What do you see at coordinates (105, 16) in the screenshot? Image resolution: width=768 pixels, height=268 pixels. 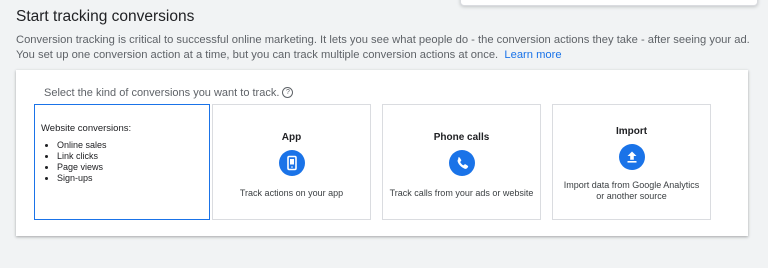 I see `page-title: Start tracking conversions` at bounding box center [105, 16].